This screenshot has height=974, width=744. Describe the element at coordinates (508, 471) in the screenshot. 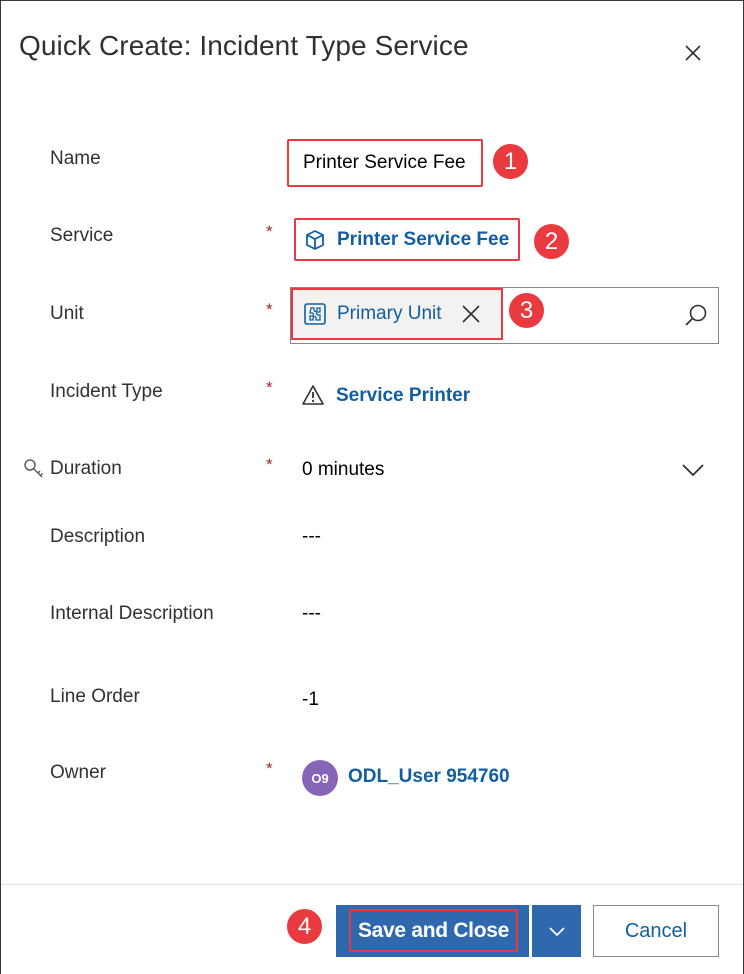

I see `duration-select: 0 minutes` at that location.